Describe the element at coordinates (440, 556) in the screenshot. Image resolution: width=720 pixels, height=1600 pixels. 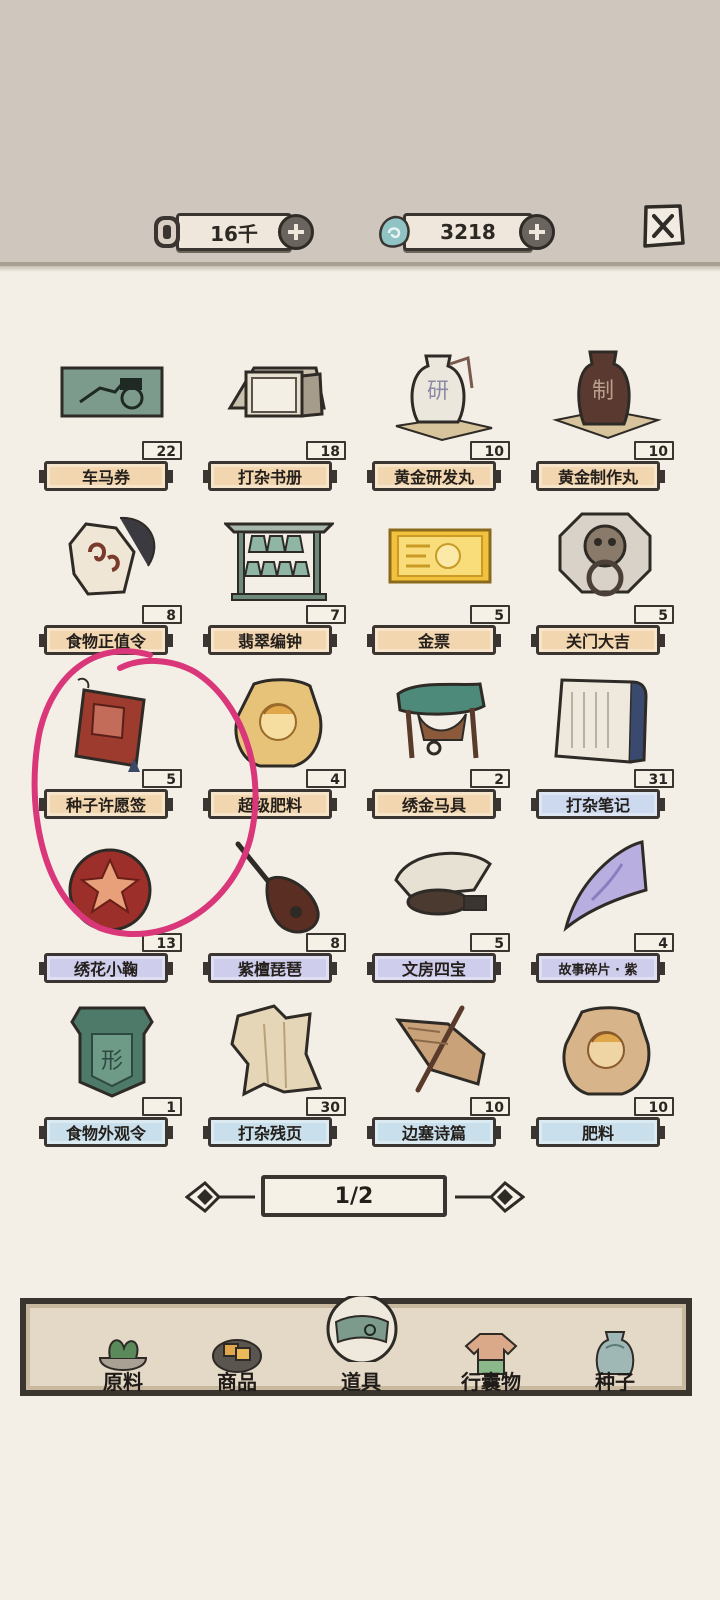
I see `gold-ticket-icon` at that location.